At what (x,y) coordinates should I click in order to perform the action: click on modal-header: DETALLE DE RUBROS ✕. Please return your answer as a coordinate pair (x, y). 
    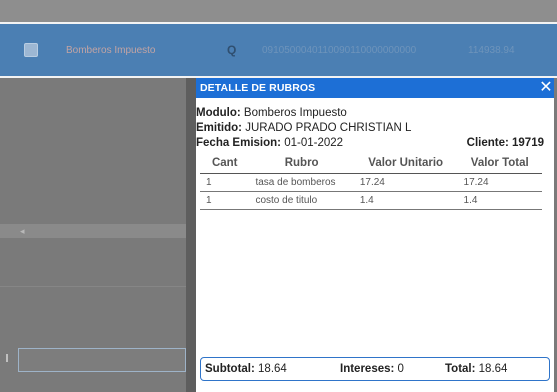
    Looking at the image, I should click on (375, 88).